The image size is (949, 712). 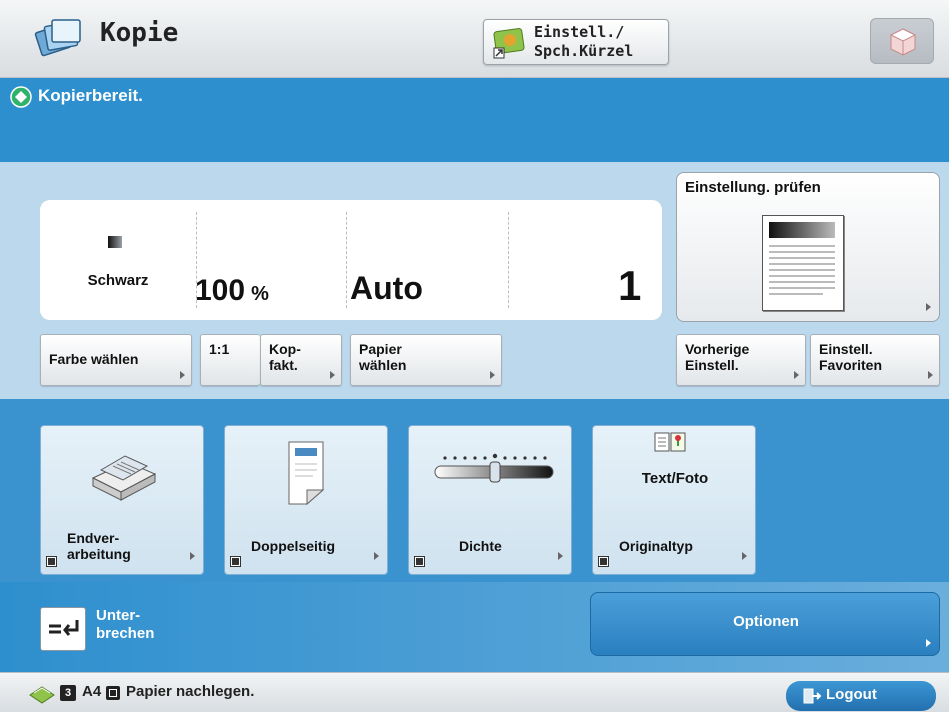 What do you see at coordinates (474, 627) in the screenshot?
I see `action-bar: Unter- brechen Optionen` at bounding box center [474, 627].